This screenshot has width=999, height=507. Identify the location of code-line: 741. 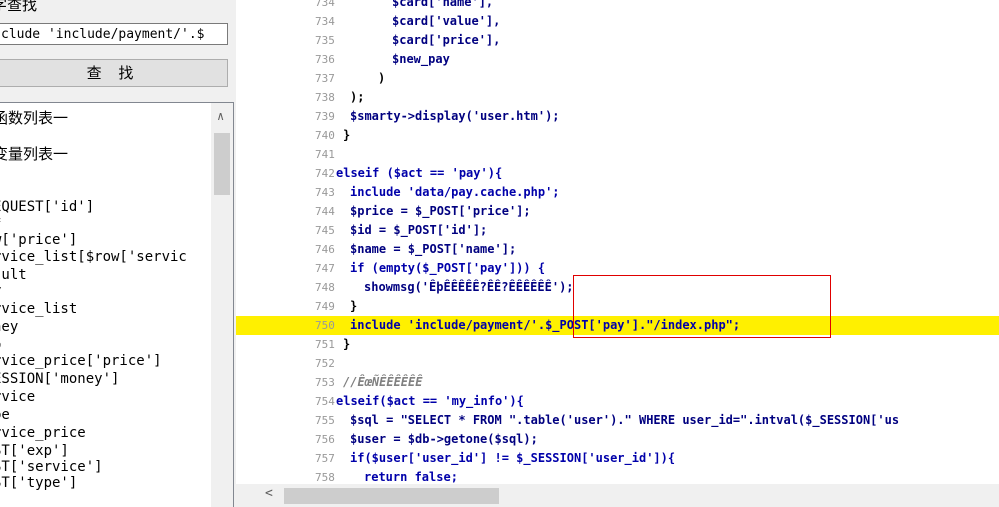
(617, 154).